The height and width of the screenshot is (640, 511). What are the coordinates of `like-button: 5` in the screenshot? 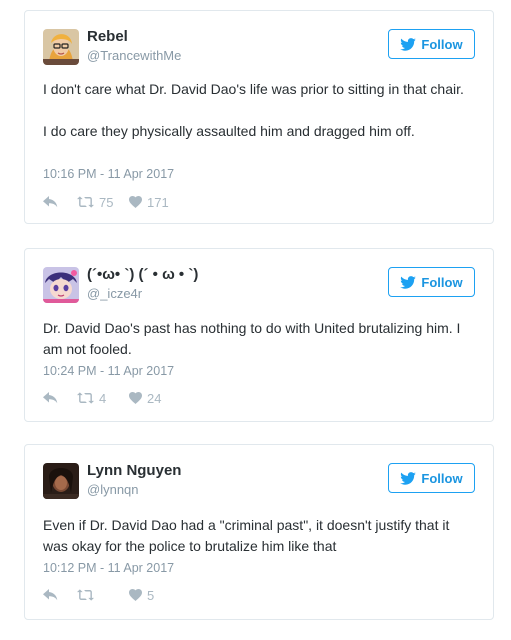 It's located at (141, 595).